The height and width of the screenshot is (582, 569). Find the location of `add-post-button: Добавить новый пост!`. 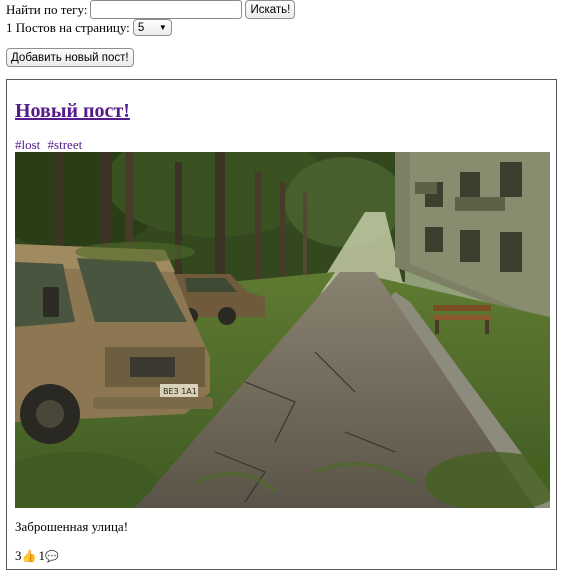

add-post-button: Добавить новый пост! is located at coordinates (70, 57).